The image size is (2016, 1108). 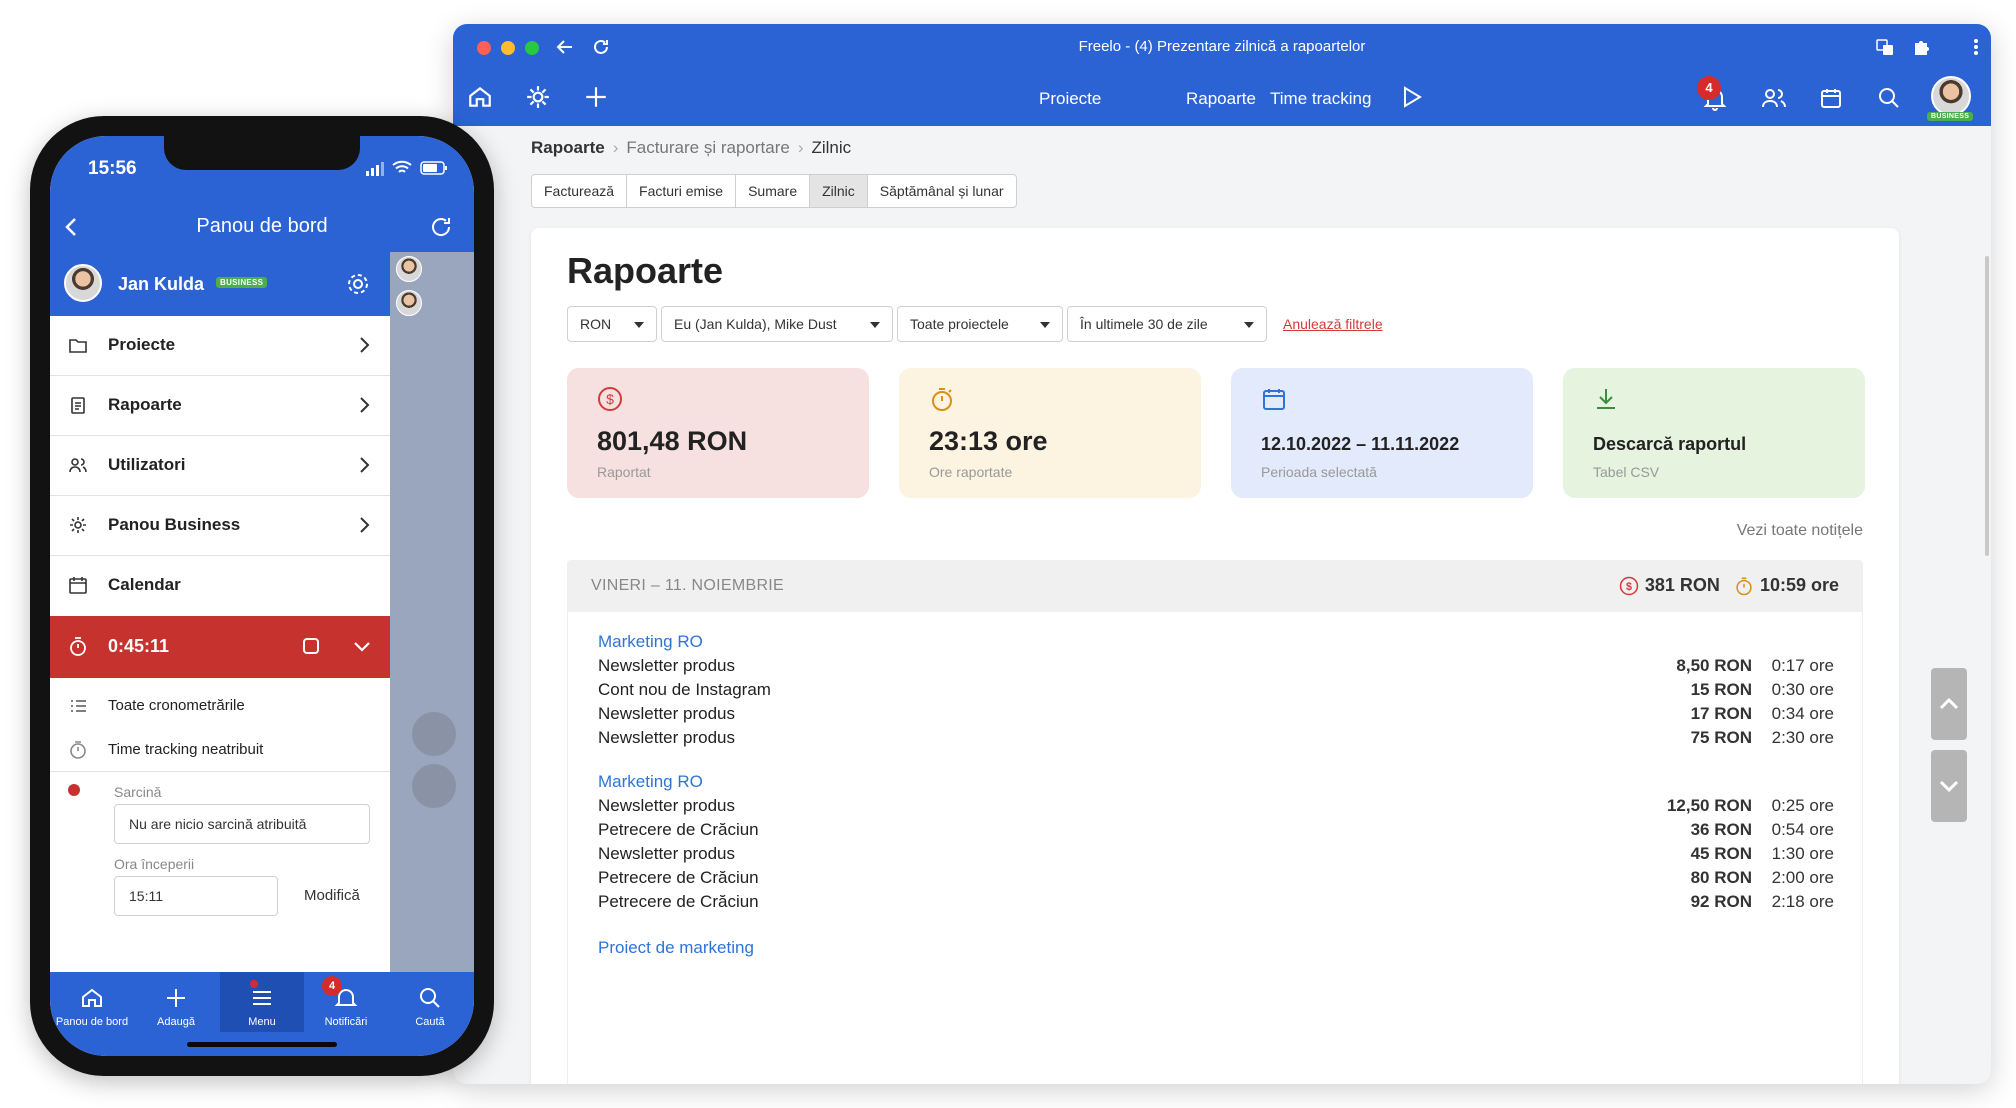 What do you see at coordinates (376, 171) in the screenshot?
I see `signal-icon` at bounding box center [376, 171].